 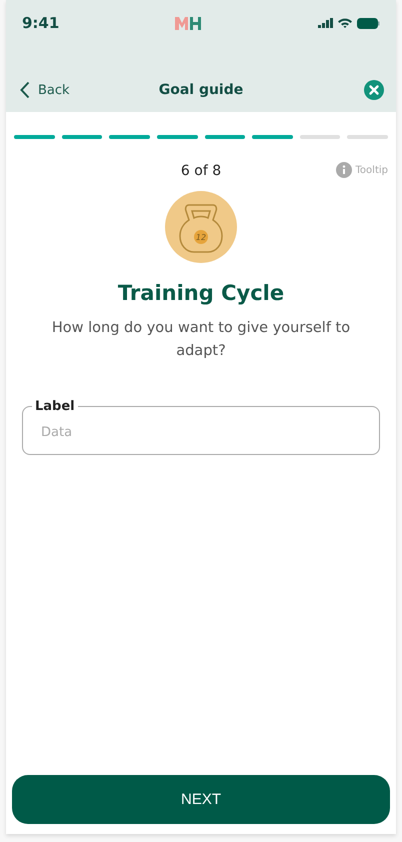 What do you see at coordinates (201, 432) in the screenshot?
I see `input-field: Data` at bounding box center [201, 432].